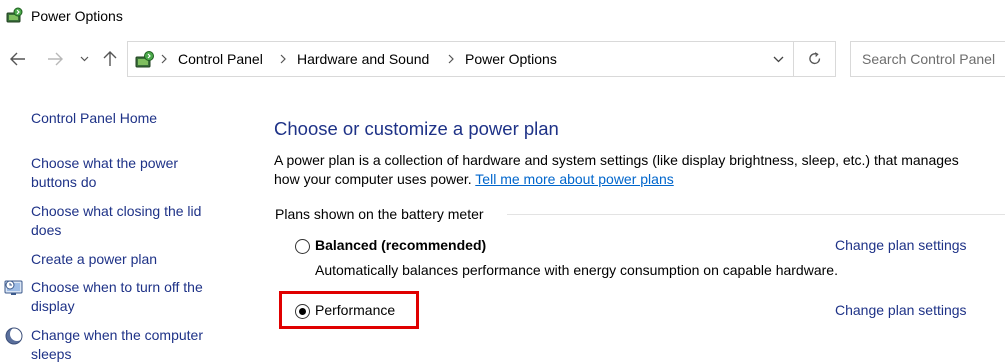  What do you see at coordinates (51, 354) in the screenshot?
I see `sidebar-item-label: sleeps` at bounding box center [51, 354].